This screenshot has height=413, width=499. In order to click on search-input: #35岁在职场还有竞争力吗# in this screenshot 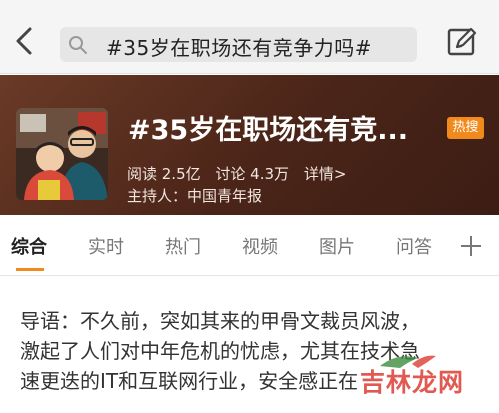, I will do `click(238, 44)`.